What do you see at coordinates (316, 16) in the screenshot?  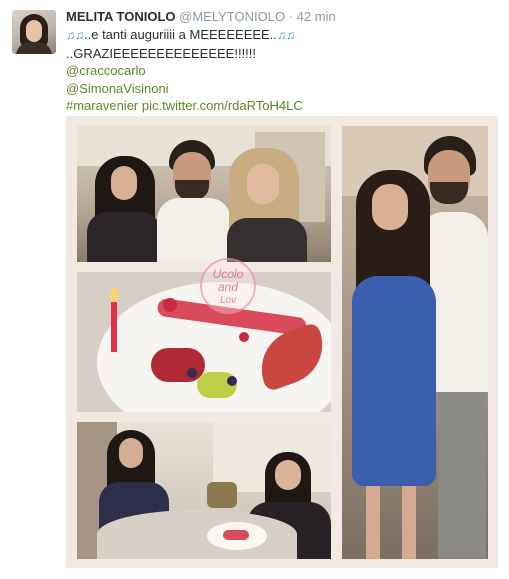 I see `tweet-timestamp: 42 min` at bounding box center [316, 16].